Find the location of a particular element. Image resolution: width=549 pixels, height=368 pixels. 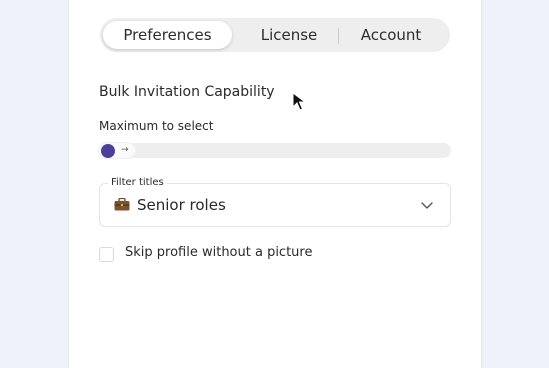

filter-titles-select: Filter titles Senior roles is located at coordinates (275, 202).